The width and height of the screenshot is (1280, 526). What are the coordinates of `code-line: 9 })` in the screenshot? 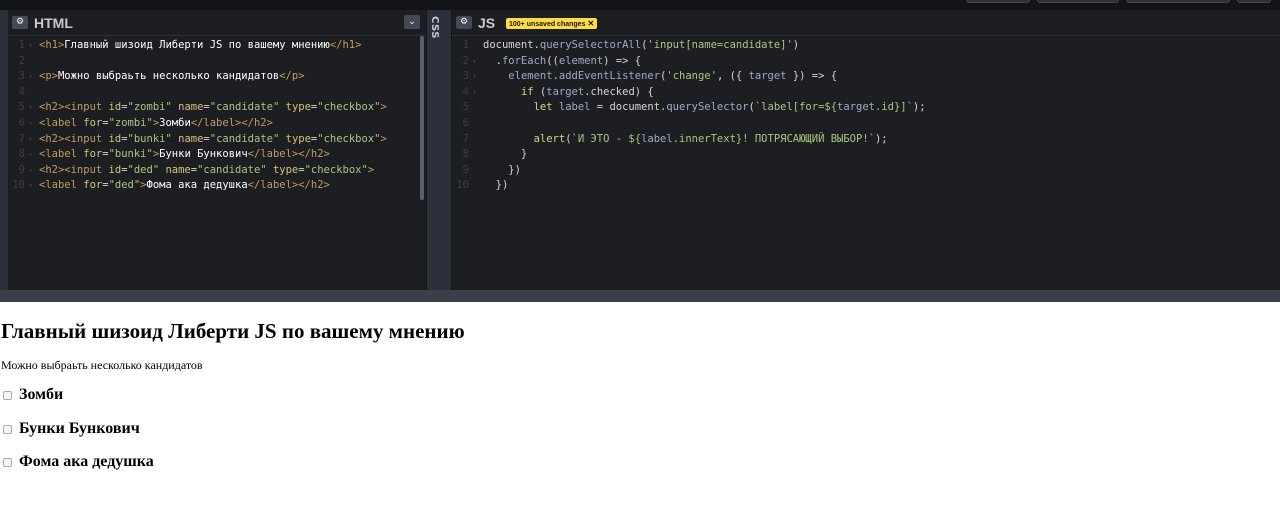 It's located at (866, 171).